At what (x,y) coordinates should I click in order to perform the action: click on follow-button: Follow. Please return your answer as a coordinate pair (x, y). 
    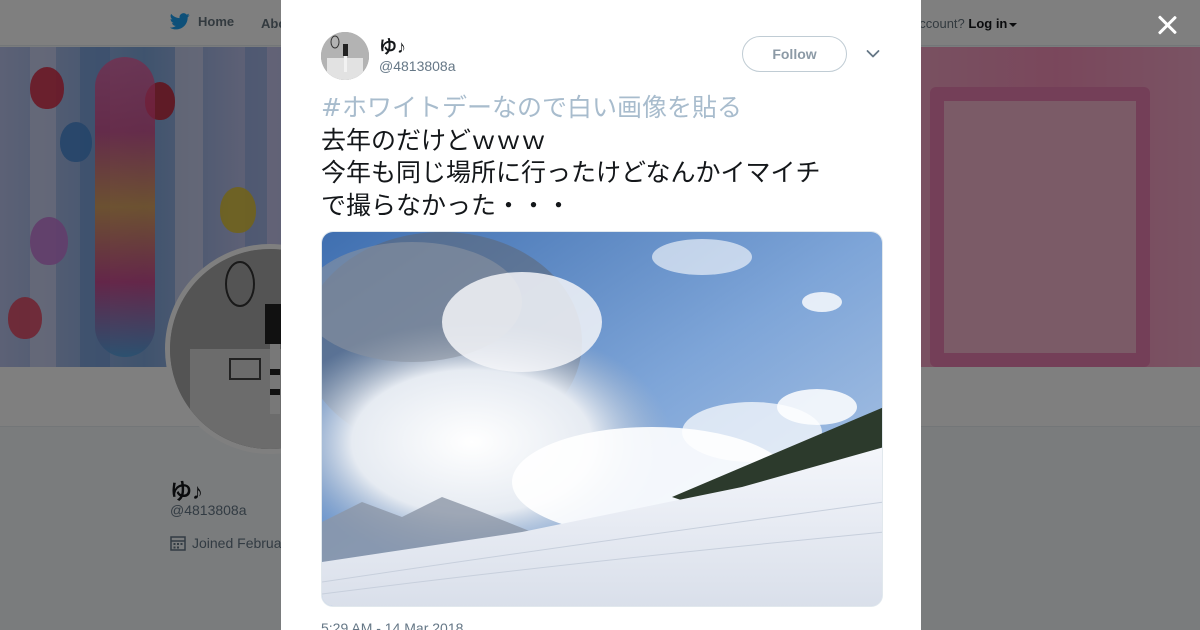
    Looking at the image, I should click on (794, 54).